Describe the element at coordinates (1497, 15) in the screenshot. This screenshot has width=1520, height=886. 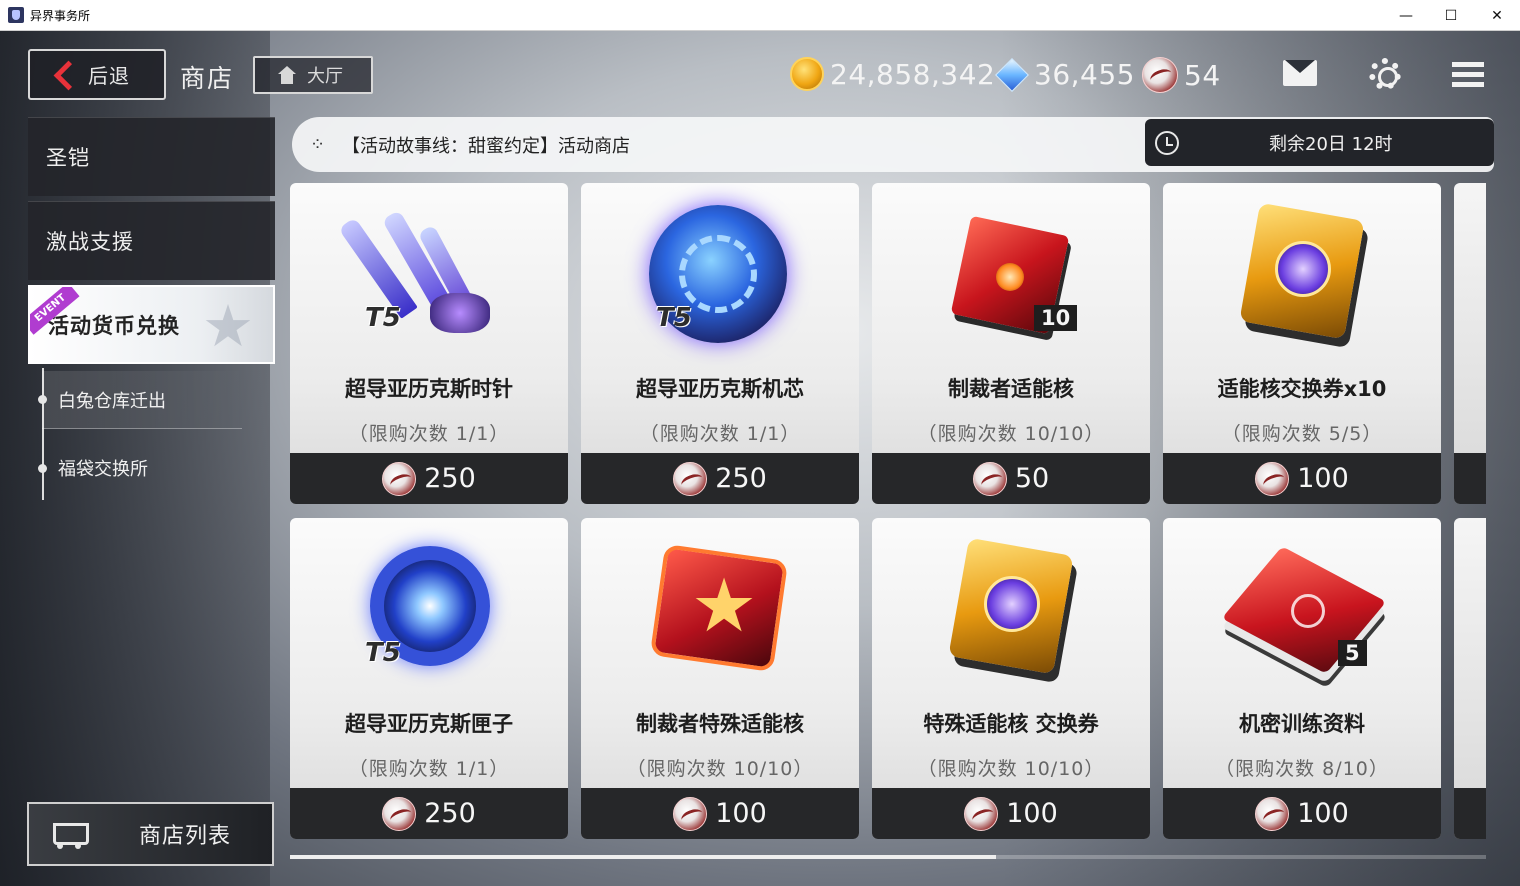
I see `close-button: ✕` at that location.